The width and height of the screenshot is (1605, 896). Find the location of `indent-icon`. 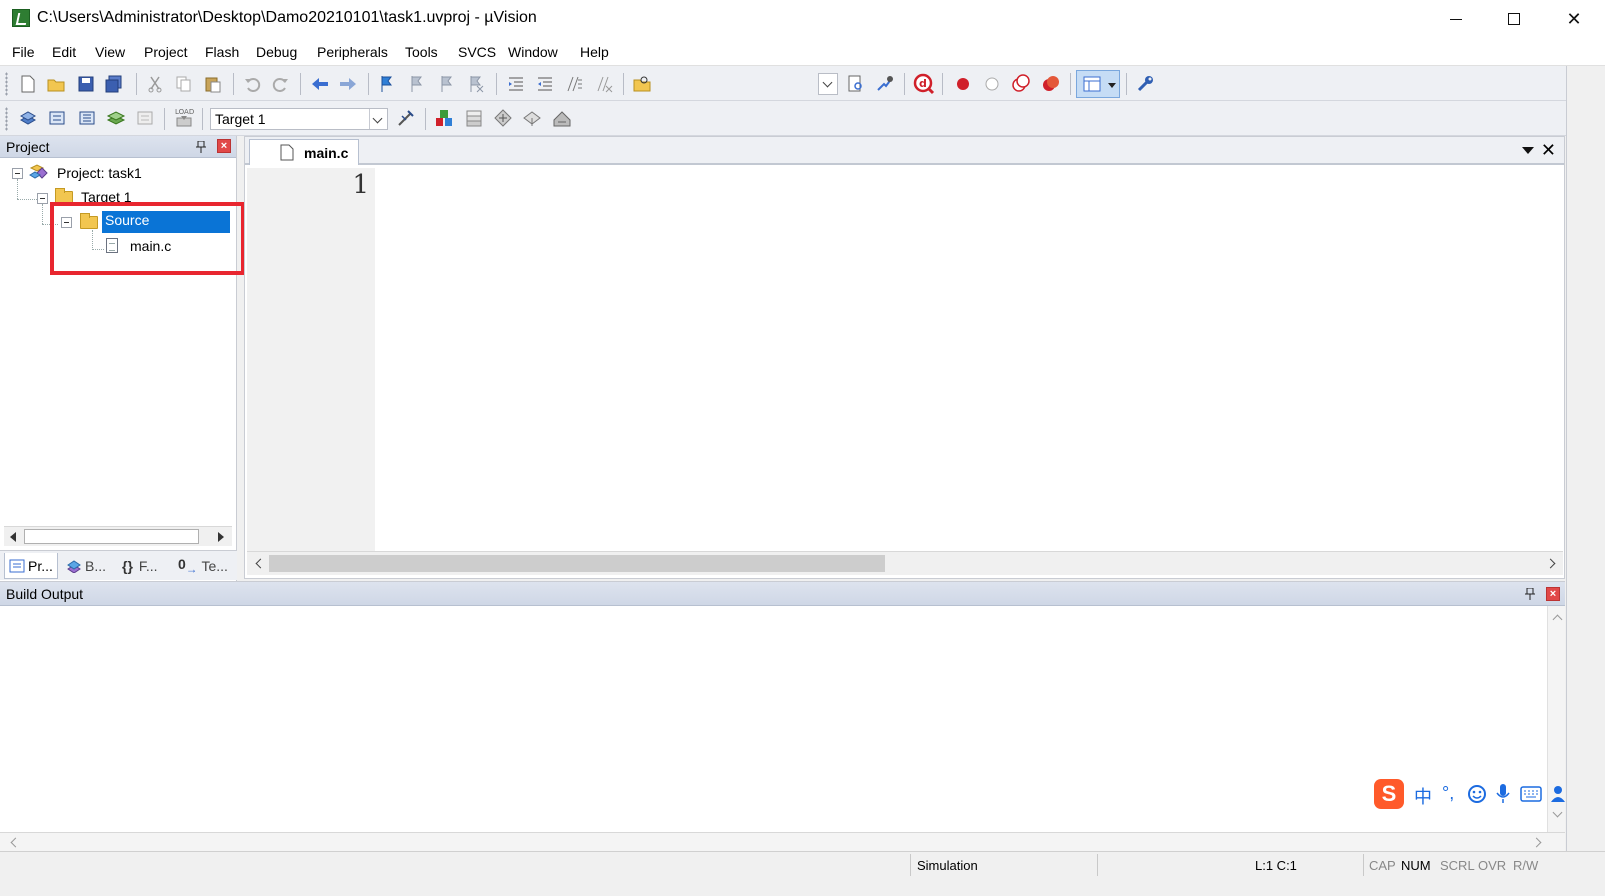

indent-icon is located at coordinates (516, 84).